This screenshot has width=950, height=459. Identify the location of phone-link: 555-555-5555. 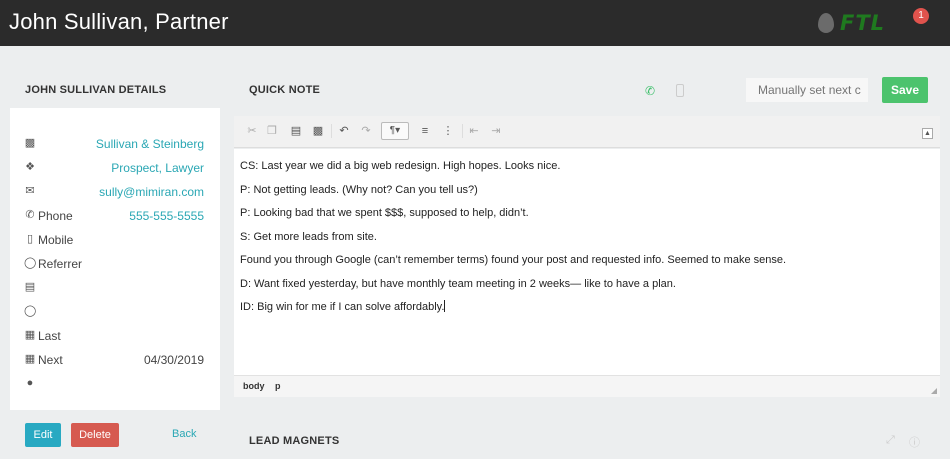
(166, 216).